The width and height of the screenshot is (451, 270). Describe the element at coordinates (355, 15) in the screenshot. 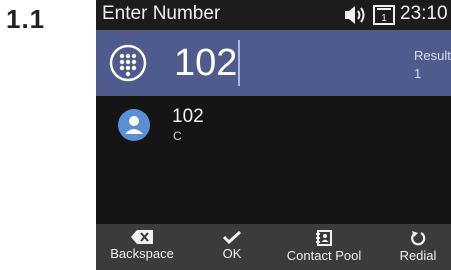

I see `speaker-icon` at that location.